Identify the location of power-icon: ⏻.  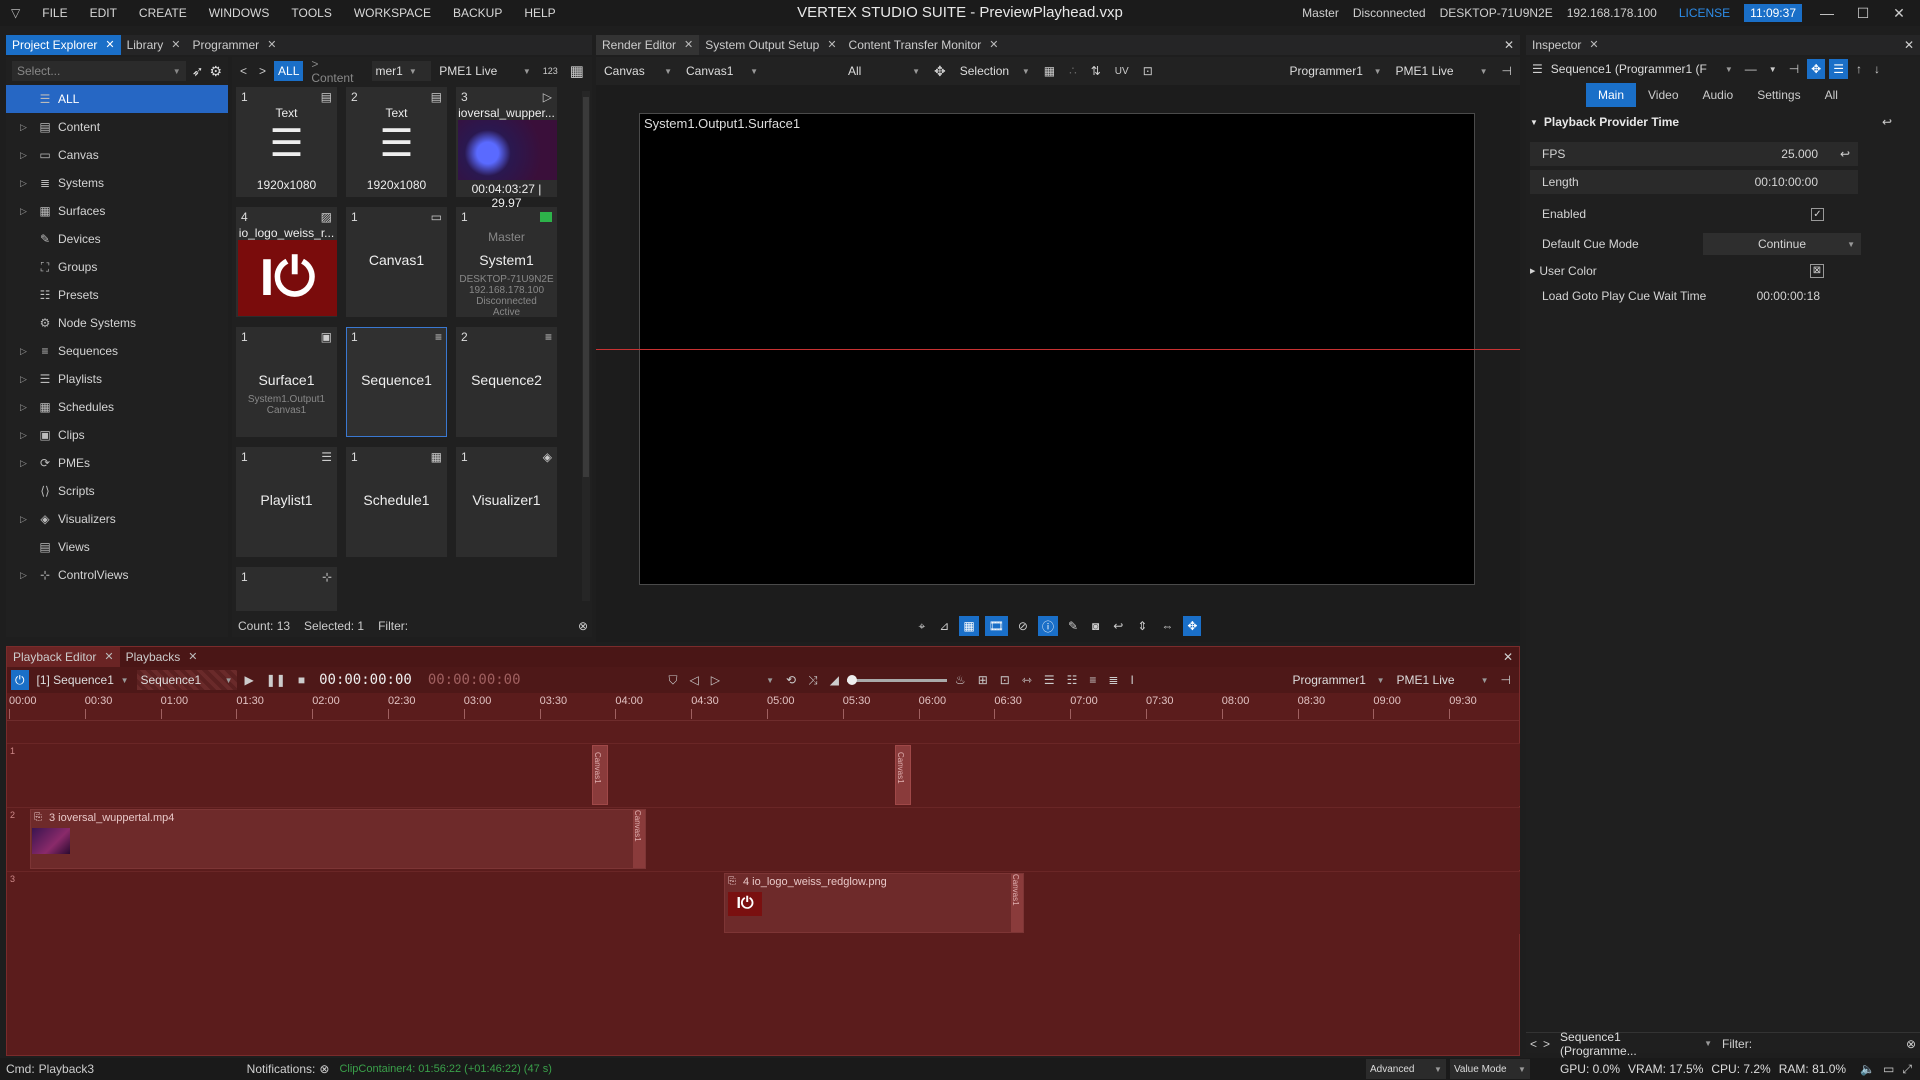
(20, 680).